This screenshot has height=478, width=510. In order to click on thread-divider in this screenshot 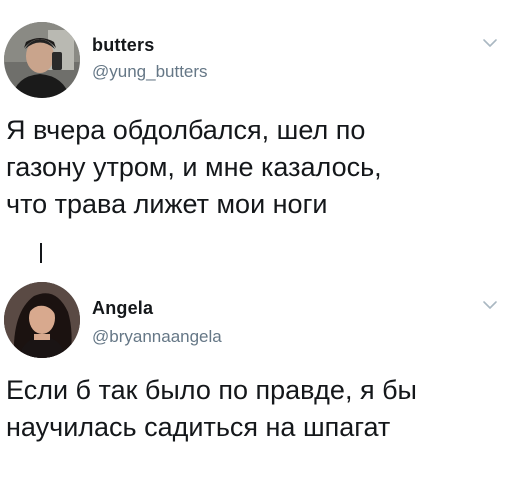, I will do `click(41, 253)`.